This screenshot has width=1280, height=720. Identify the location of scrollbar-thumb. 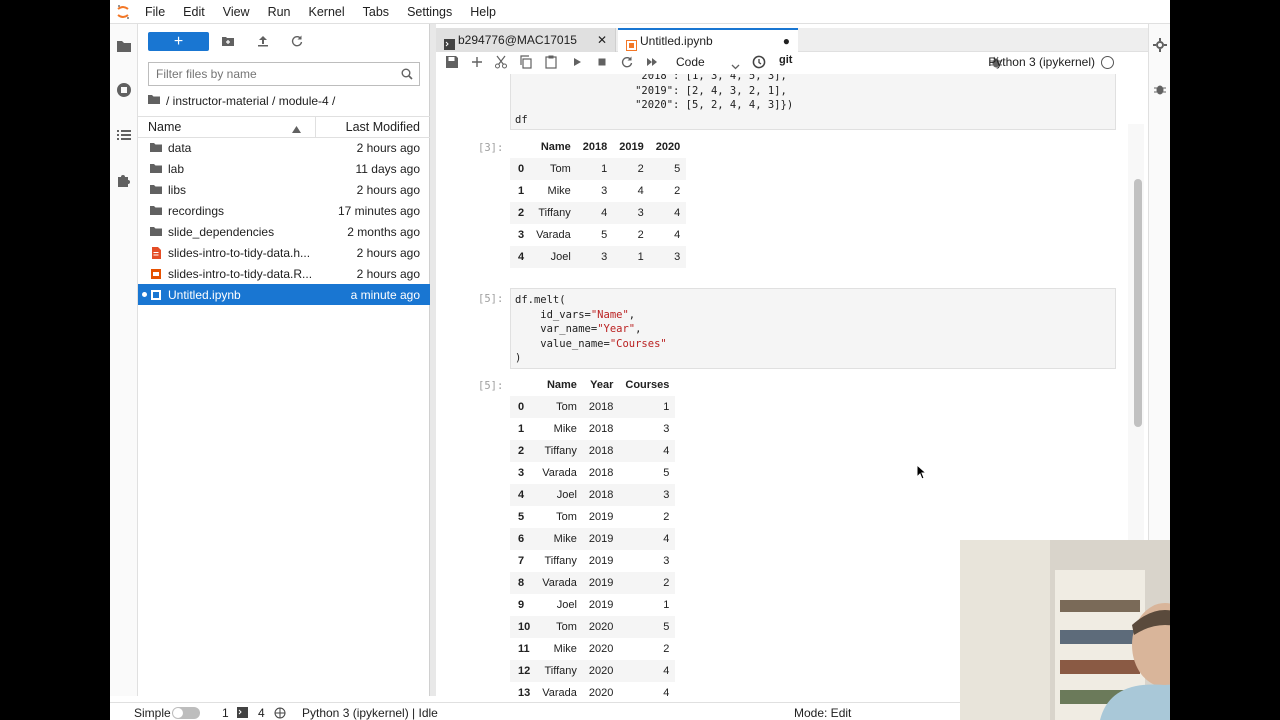
(1138, 303).